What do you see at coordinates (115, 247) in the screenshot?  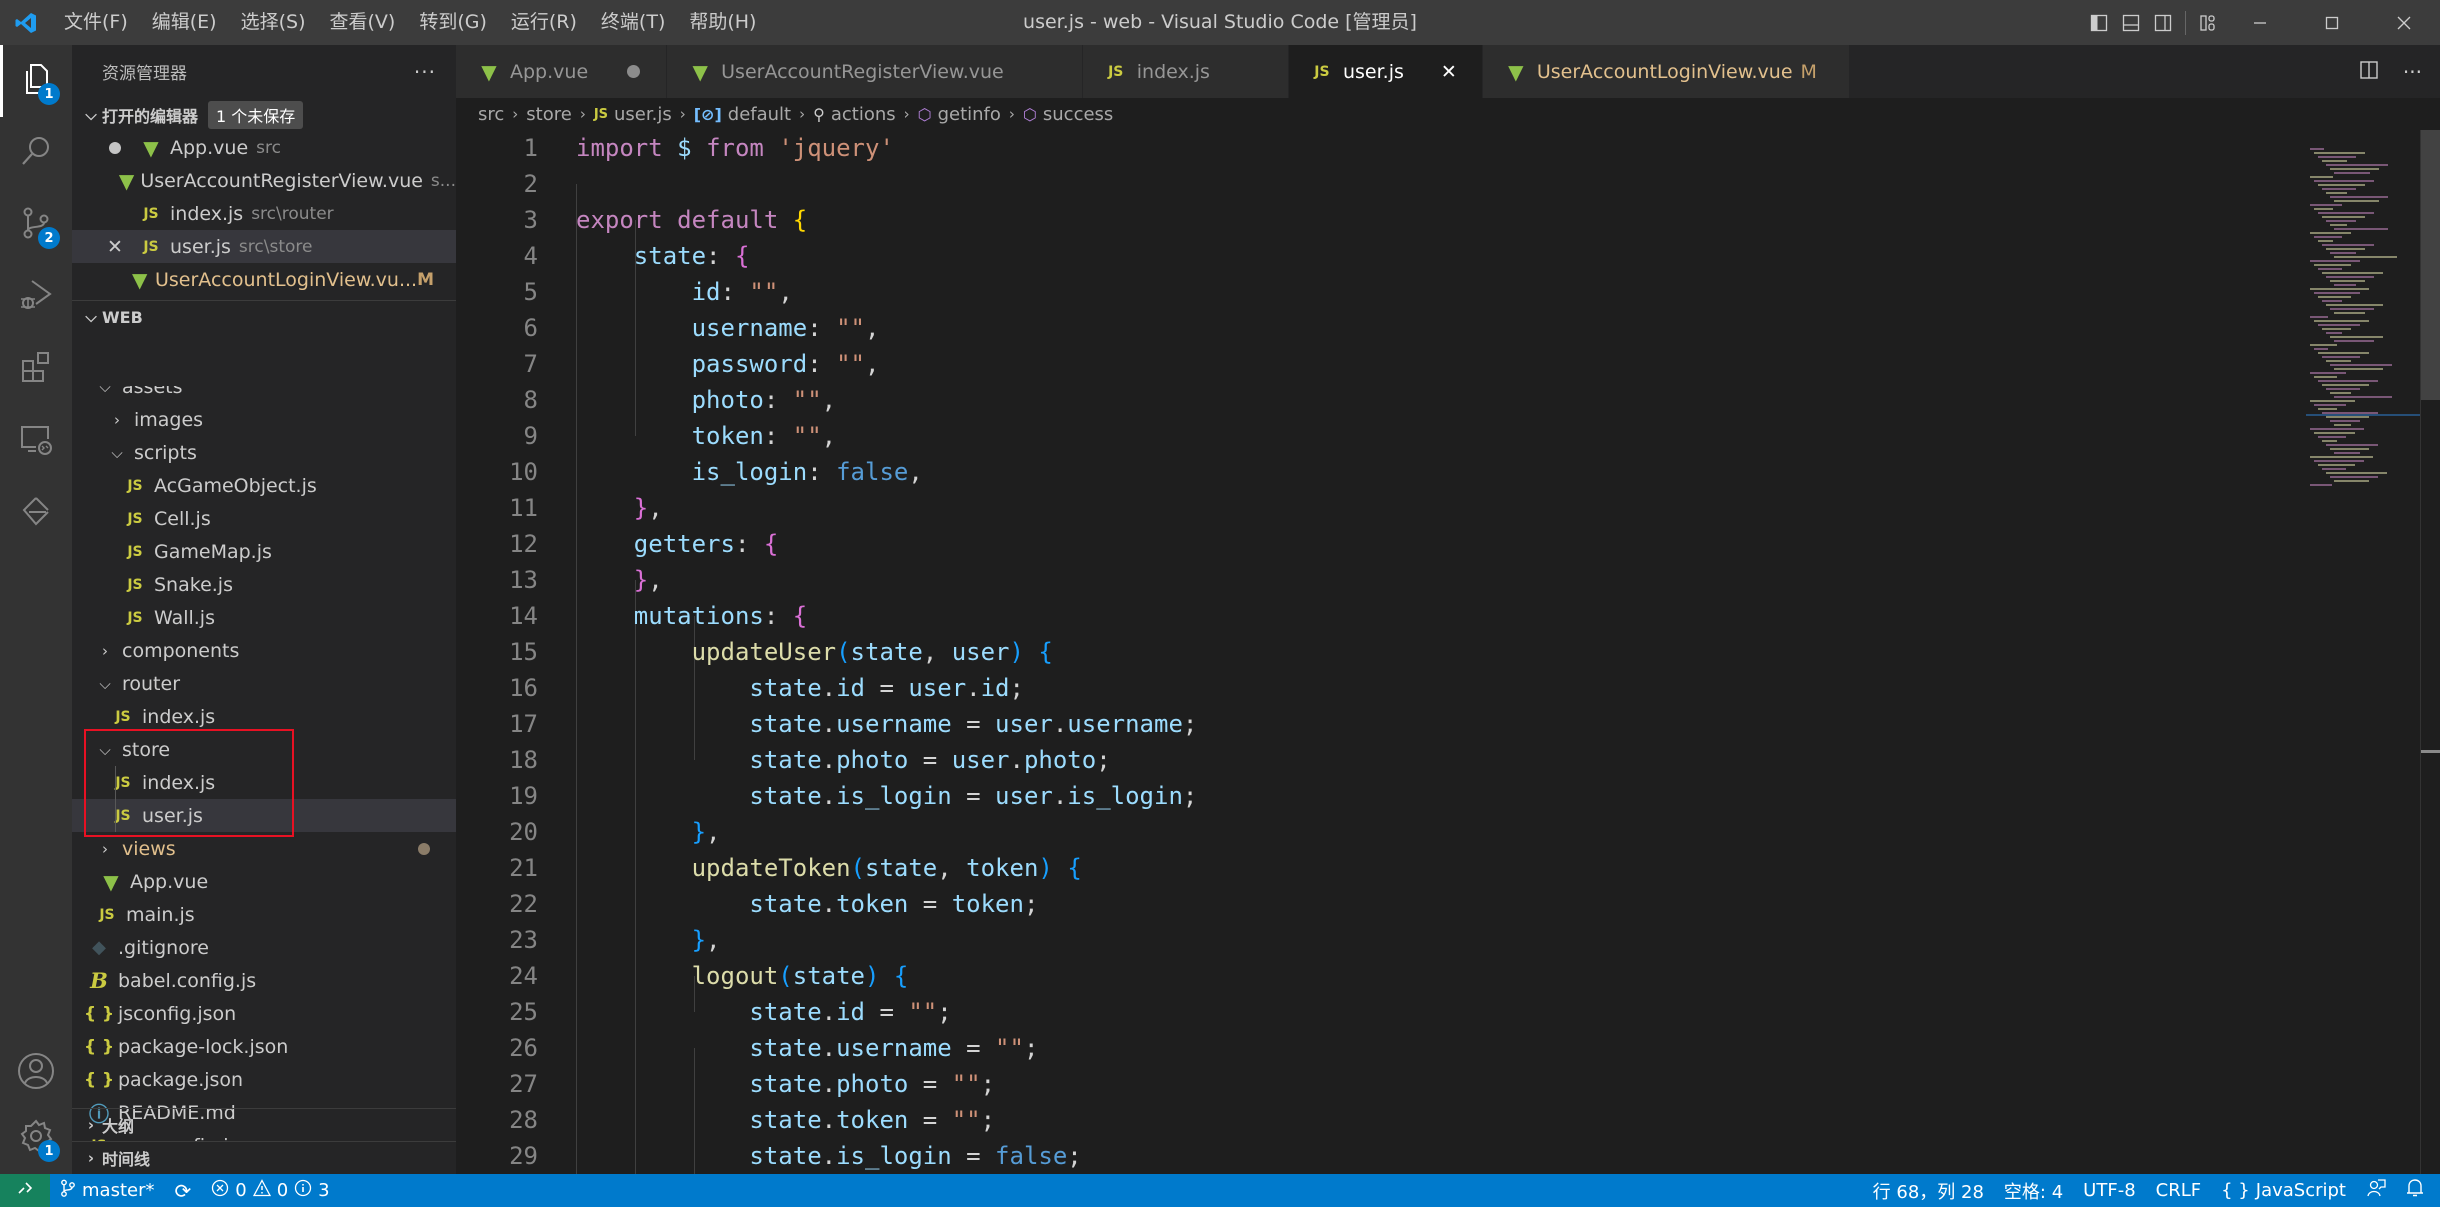 I see `close-icon: ✕` at bounding box center [115, 247].